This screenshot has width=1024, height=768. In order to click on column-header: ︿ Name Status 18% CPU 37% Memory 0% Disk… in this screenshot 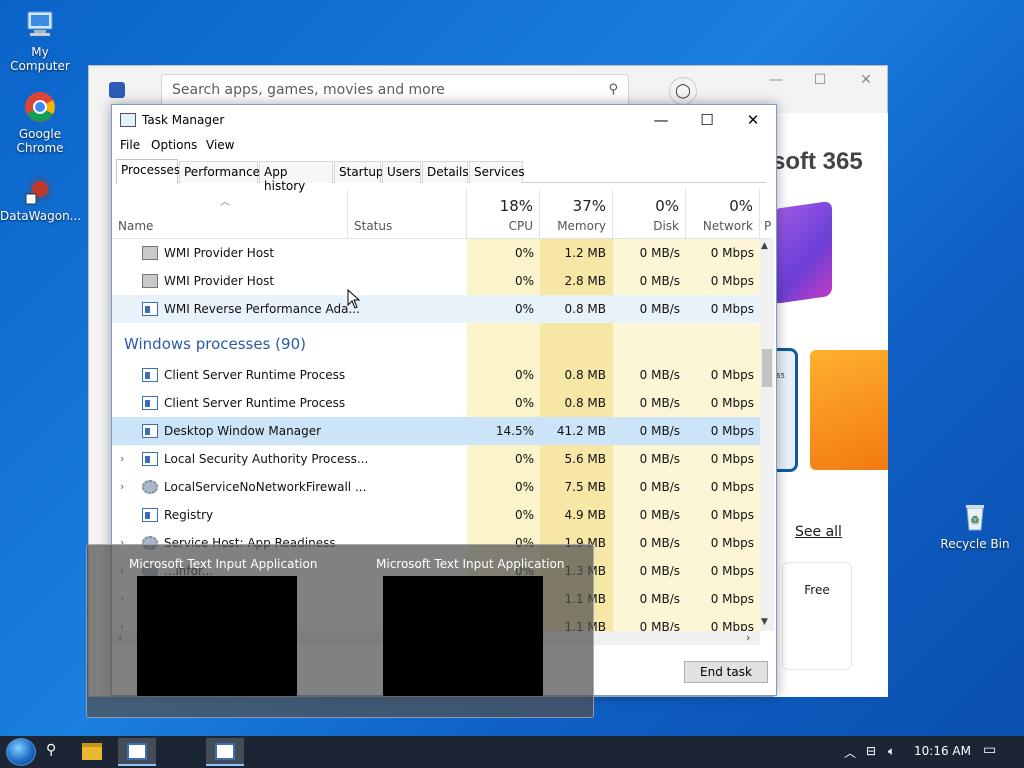, I will do `click(442, 214)`.